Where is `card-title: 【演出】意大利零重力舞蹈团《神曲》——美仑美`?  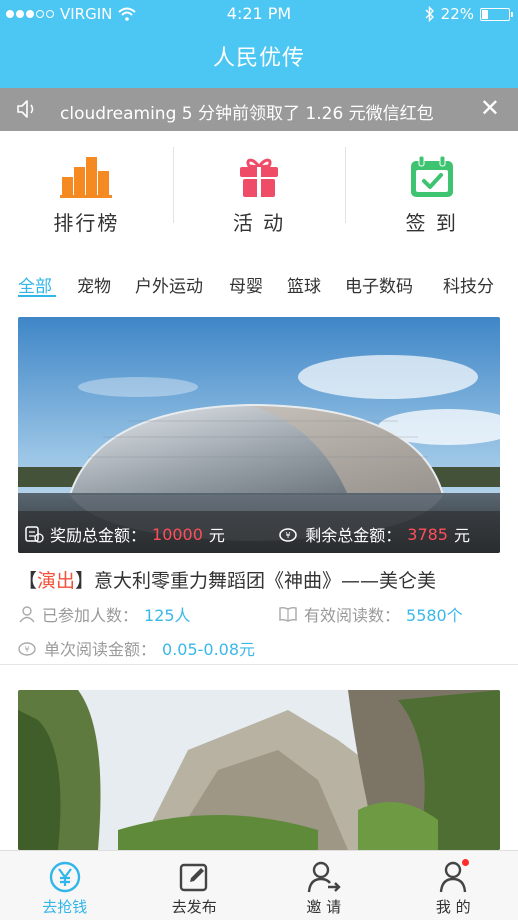 card-title: 【演出】意大利零重力舞蹈团《神曲》——美仑美 is located at coordinates (227, 579).